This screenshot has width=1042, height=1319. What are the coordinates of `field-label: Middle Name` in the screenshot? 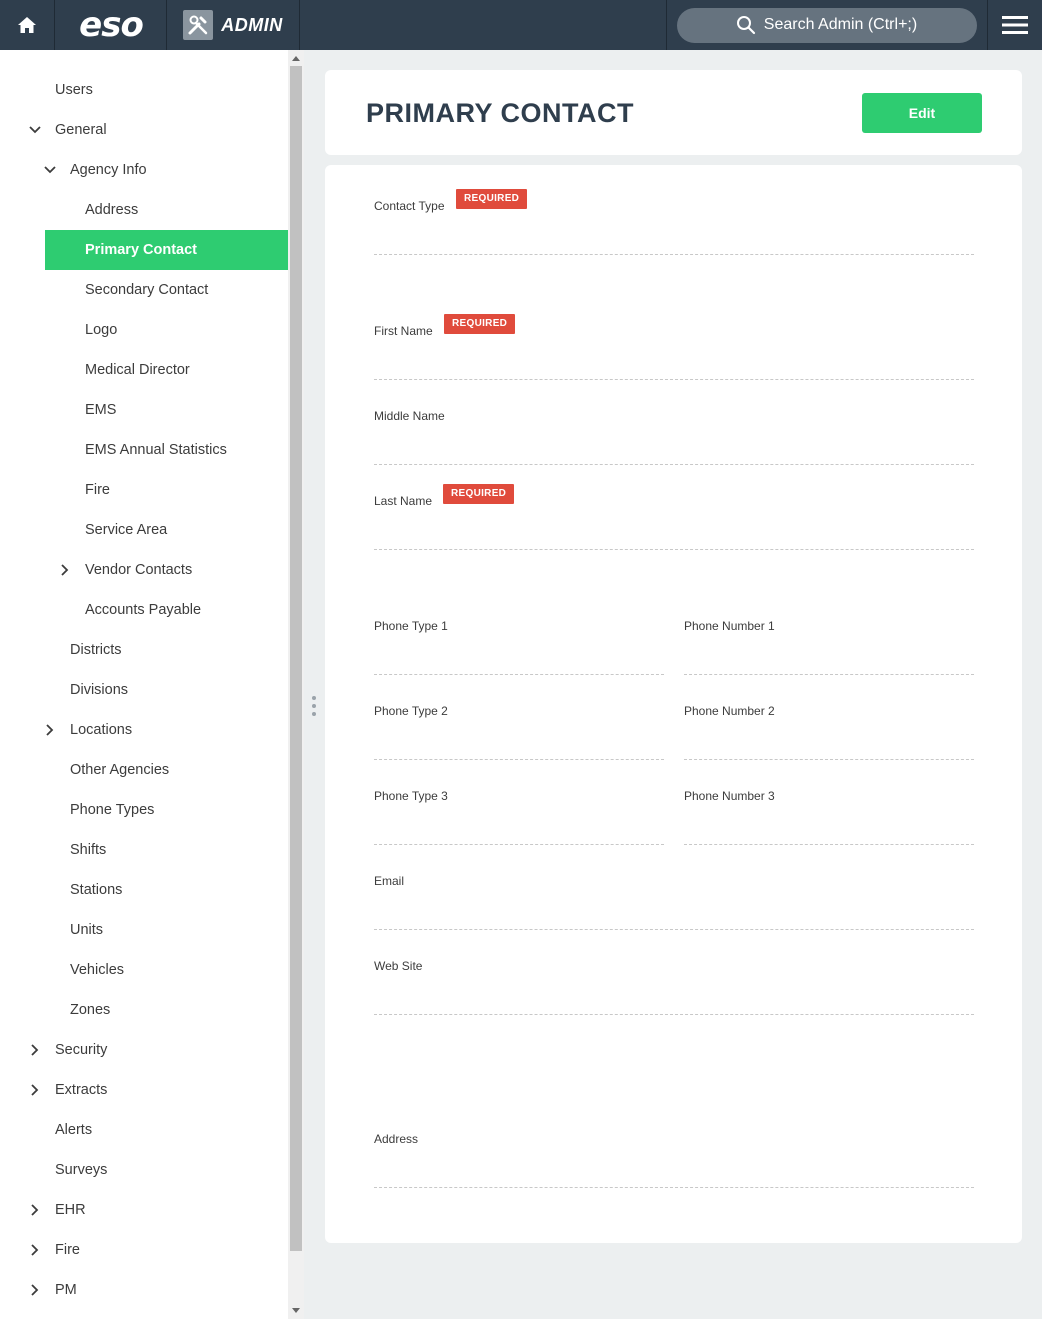 It's located at (409, 416).